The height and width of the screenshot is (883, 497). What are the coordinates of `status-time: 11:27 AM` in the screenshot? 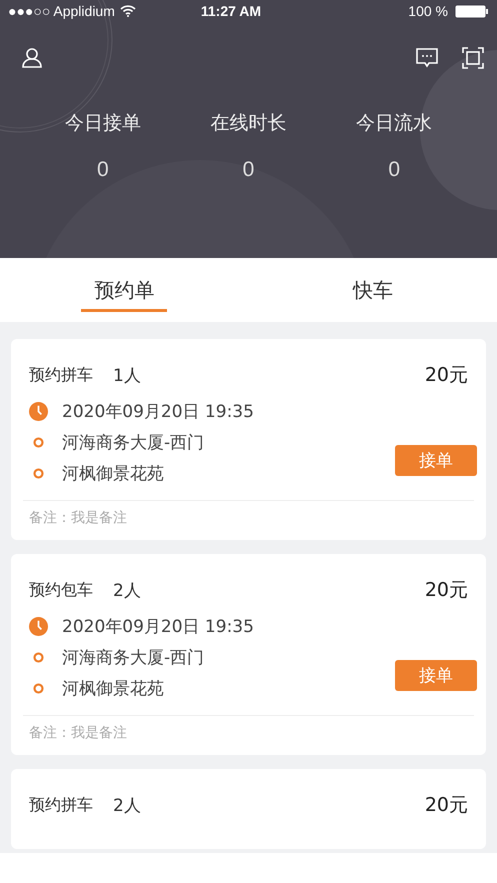 It's located at (231, 11).